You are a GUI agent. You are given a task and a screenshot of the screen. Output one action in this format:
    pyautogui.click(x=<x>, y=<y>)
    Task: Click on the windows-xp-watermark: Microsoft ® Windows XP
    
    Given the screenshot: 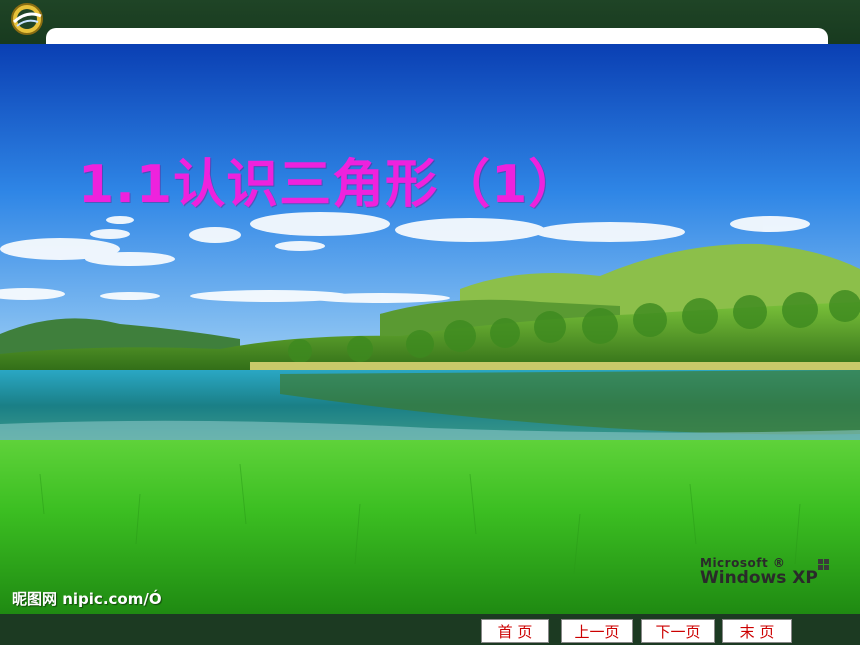 What is the action you would take?
    pyautogui.click(x=775, y=572)
    